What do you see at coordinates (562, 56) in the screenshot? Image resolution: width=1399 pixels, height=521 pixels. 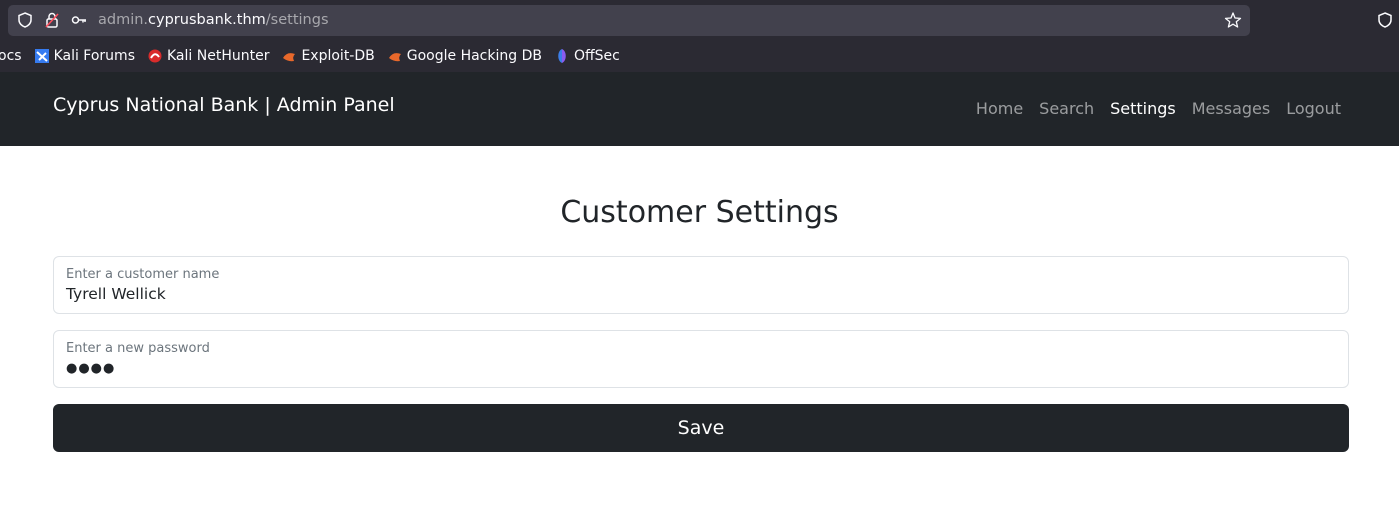 I see `offsec-icon` at bounding box center [562, 56].